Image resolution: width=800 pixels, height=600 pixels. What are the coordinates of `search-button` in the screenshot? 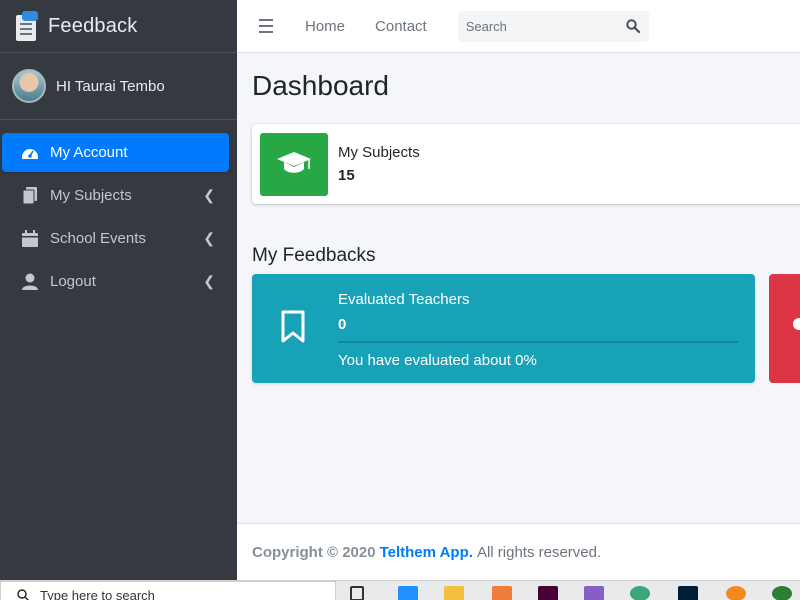 It's located at (633, 26).